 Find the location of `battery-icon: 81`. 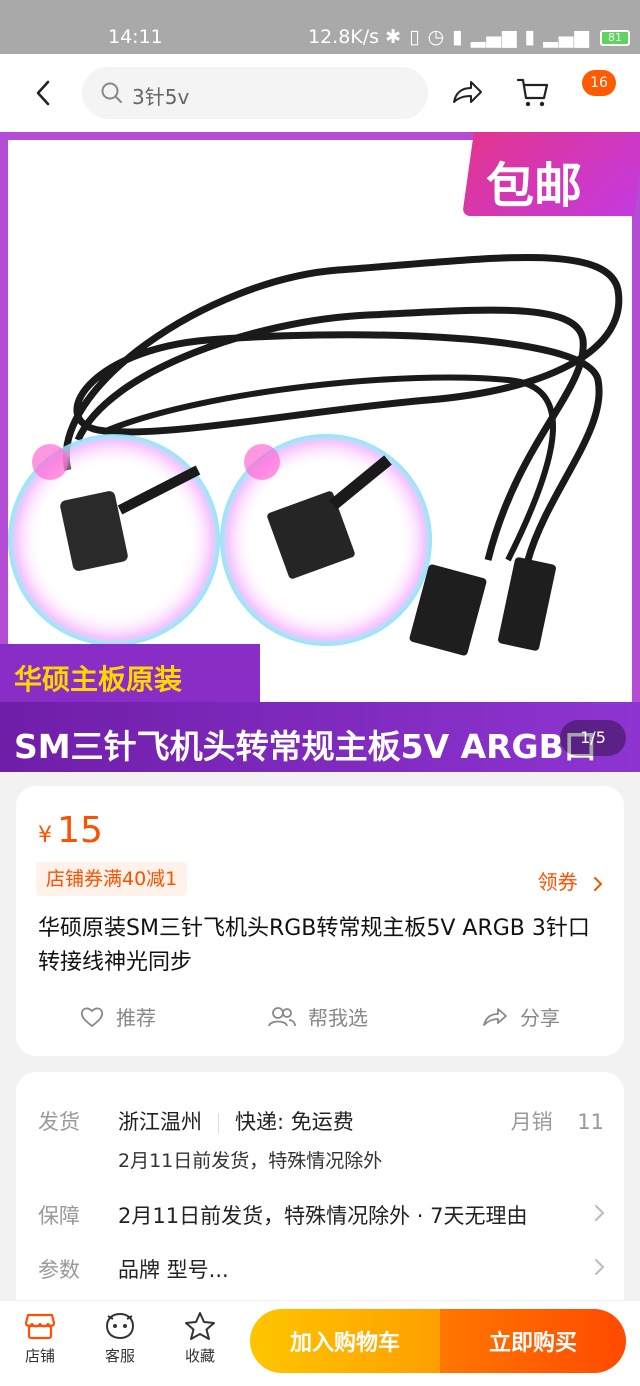

battery-icon: 81 is located at coordinates (614, 37).